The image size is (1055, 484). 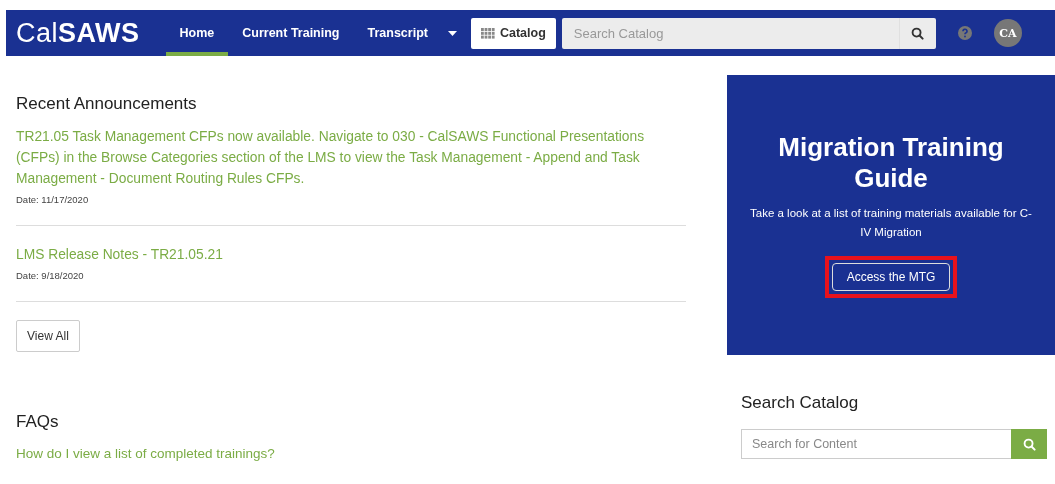 What do you see at coordinates (107, 104) in the screenshot?
I see `section-heading: Recent Announcements` at bounding box center [107, 104].